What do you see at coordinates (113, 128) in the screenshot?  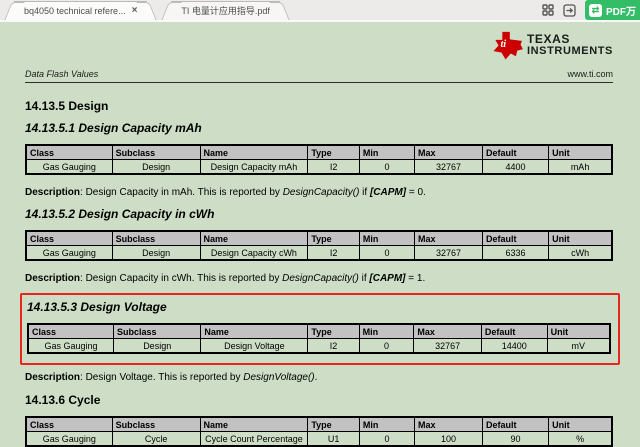 I see `subsection-heading-capacity-mah: 14.13.5.1 Design Capacity mAh` at bounding box center [113, 128].